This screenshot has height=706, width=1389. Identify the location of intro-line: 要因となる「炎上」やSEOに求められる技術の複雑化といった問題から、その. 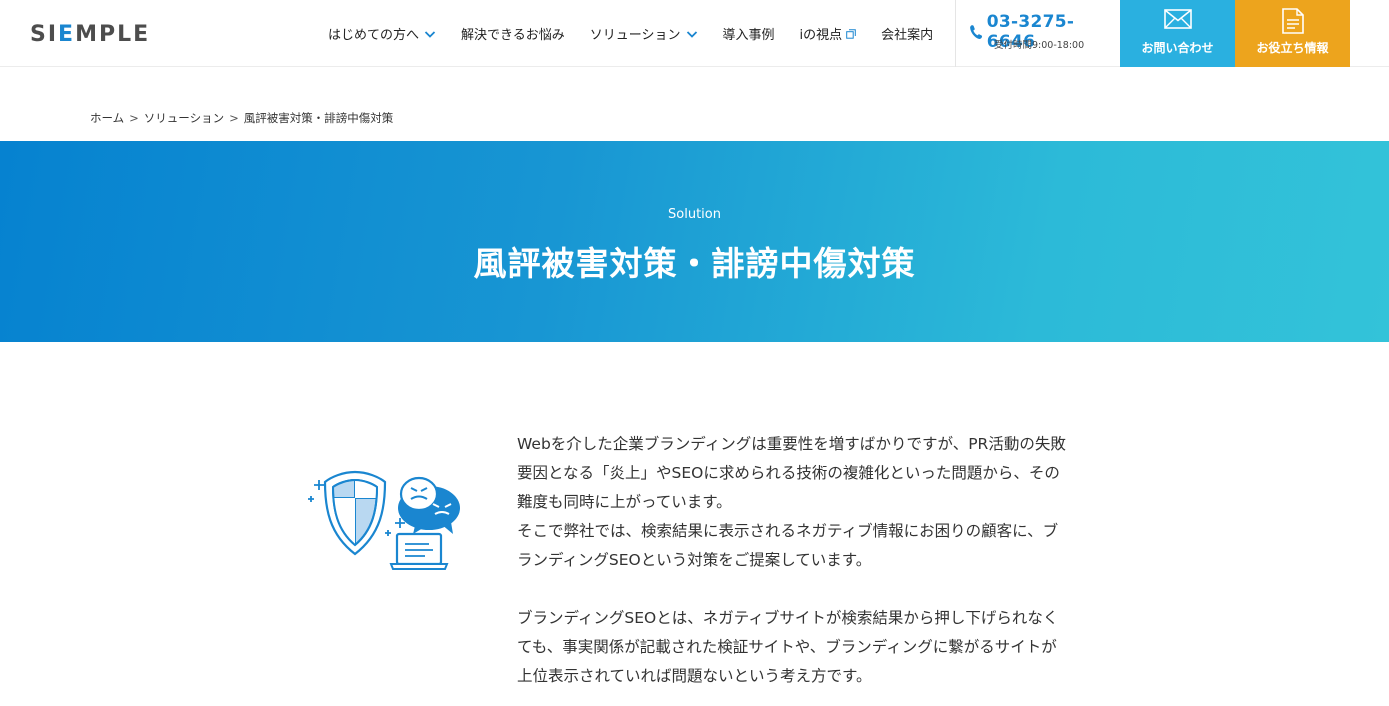
(788, 473).